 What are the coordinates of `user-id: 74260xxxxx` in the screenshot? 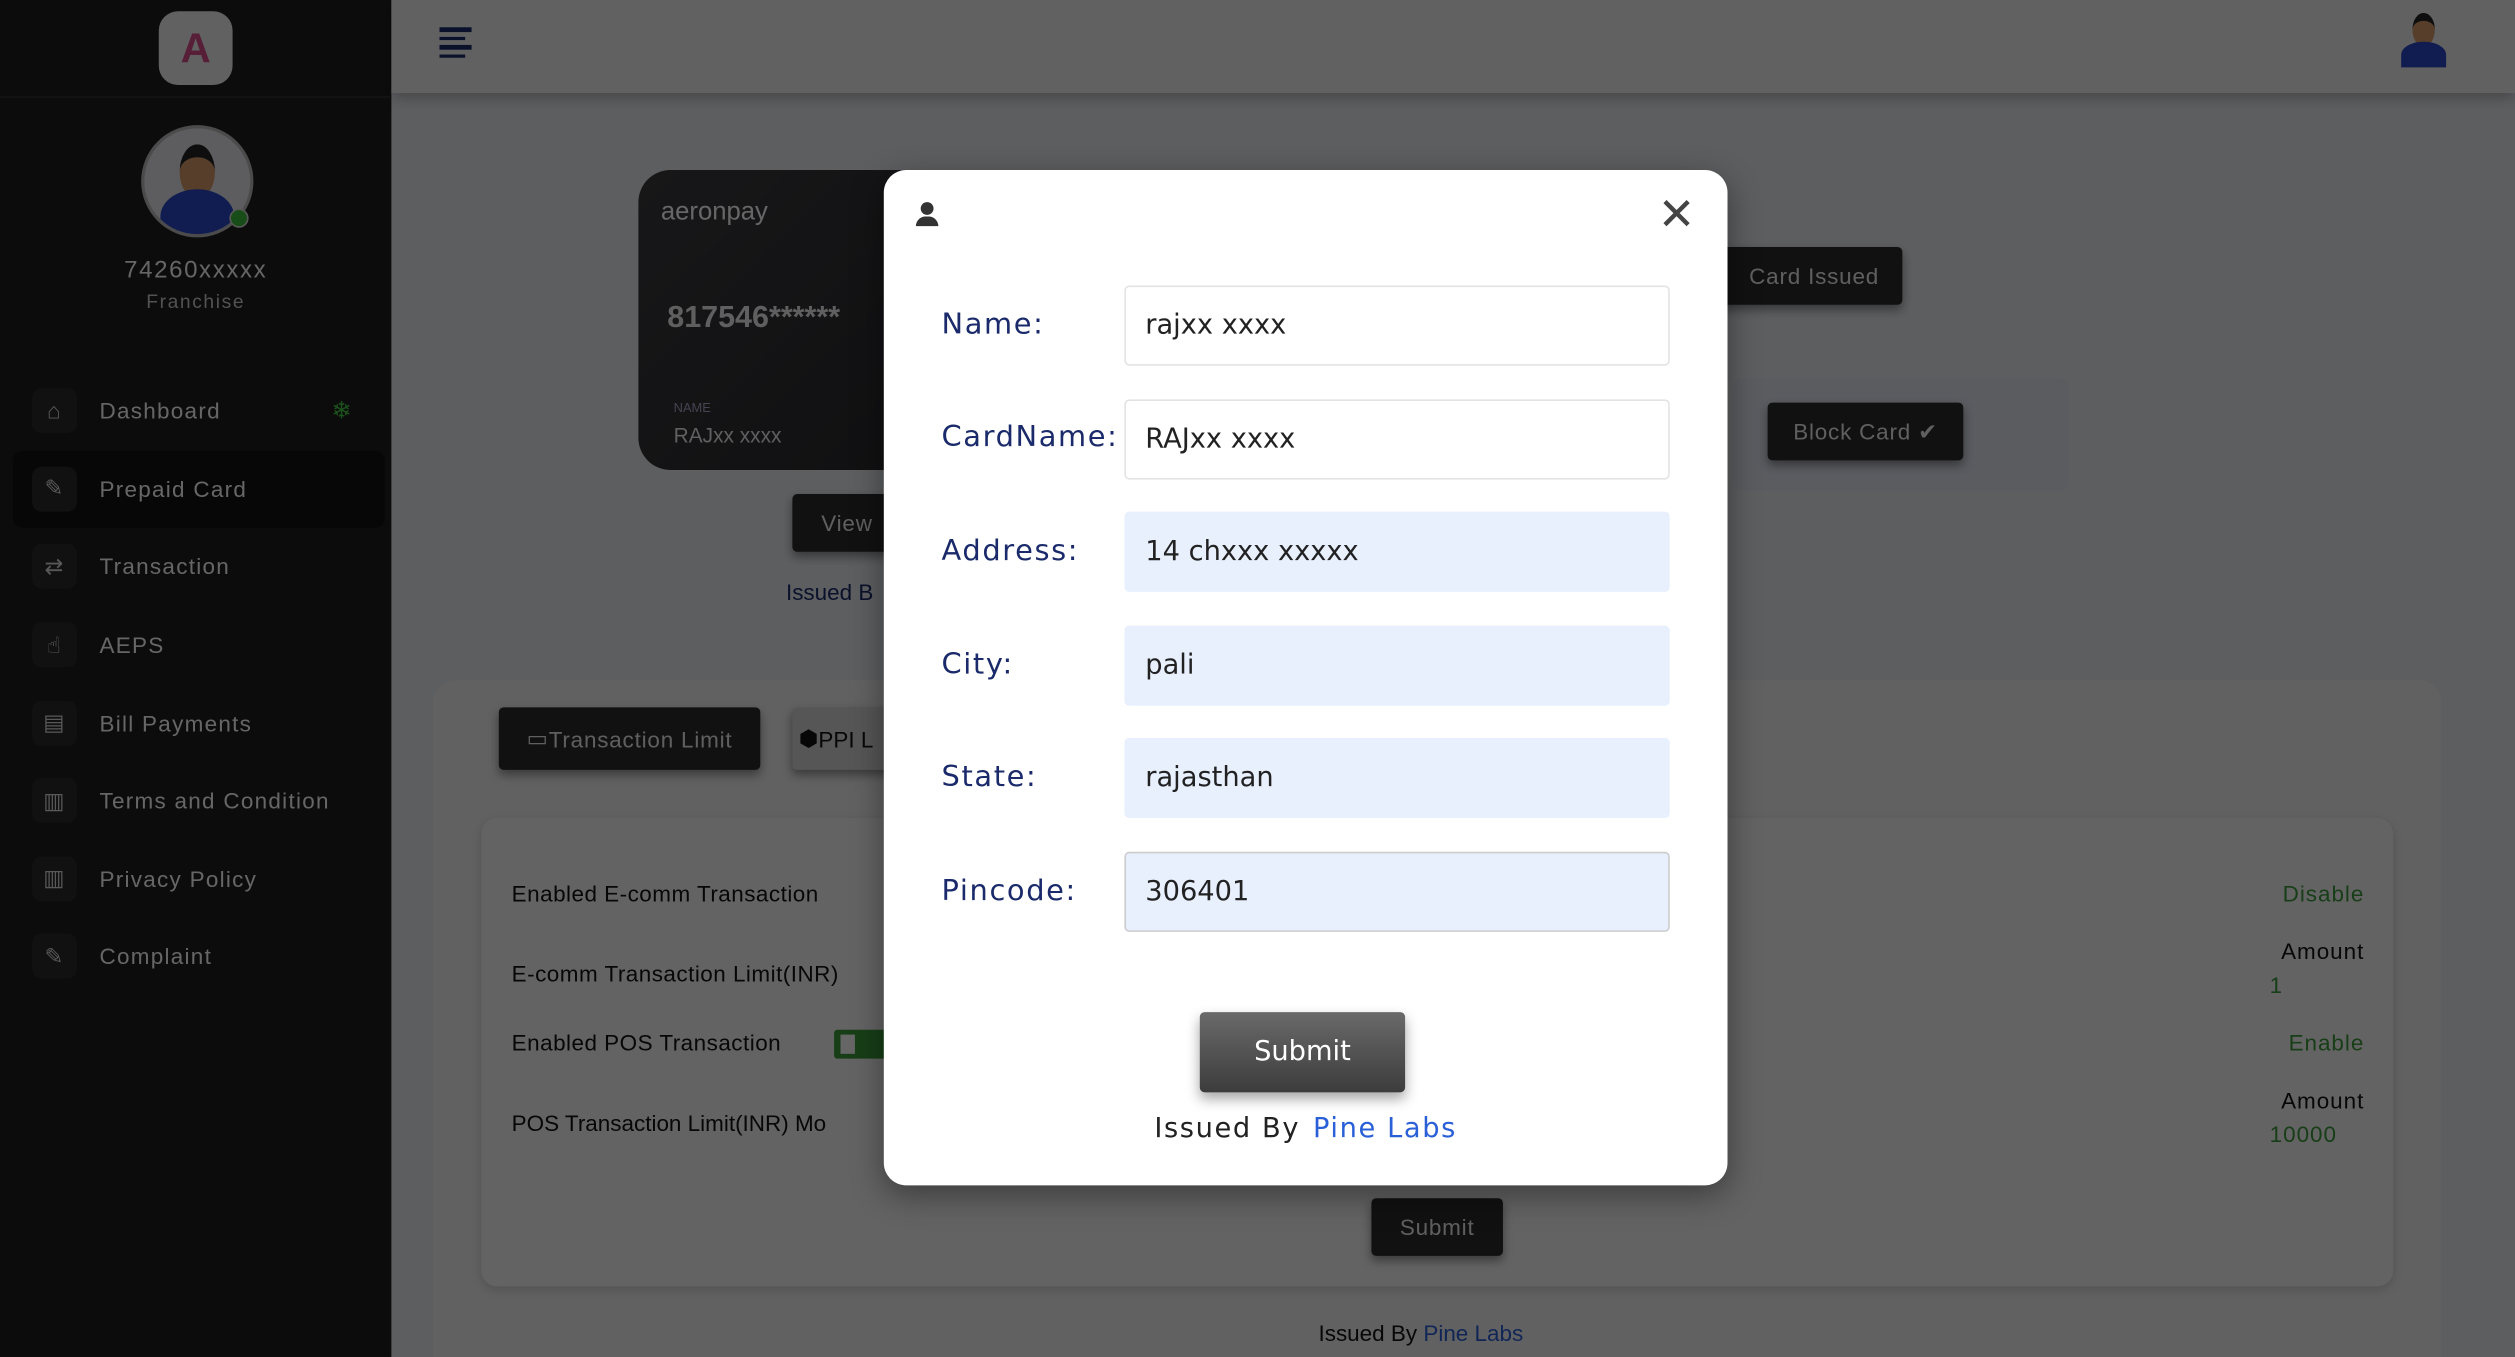 It's located at (196, 270).